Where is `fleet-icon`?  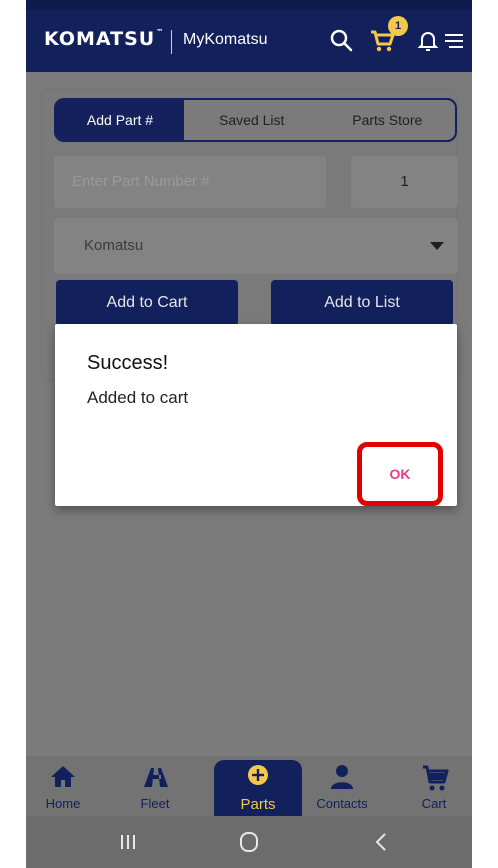
fleet-icon is located at coordinates (156, 777).